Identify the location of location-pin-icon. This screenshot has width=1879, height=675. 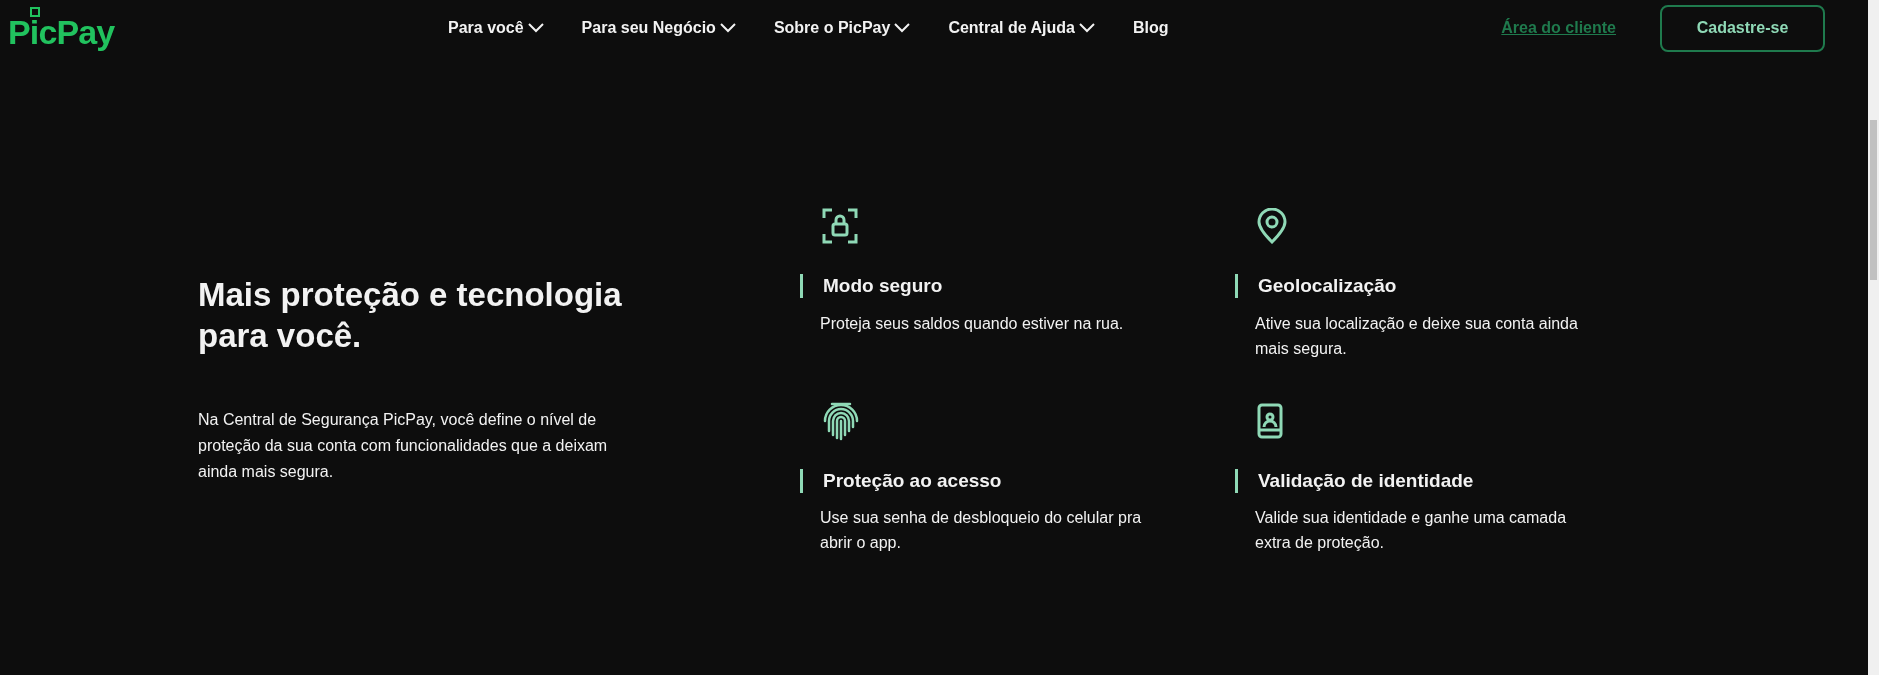
(1272, 226).